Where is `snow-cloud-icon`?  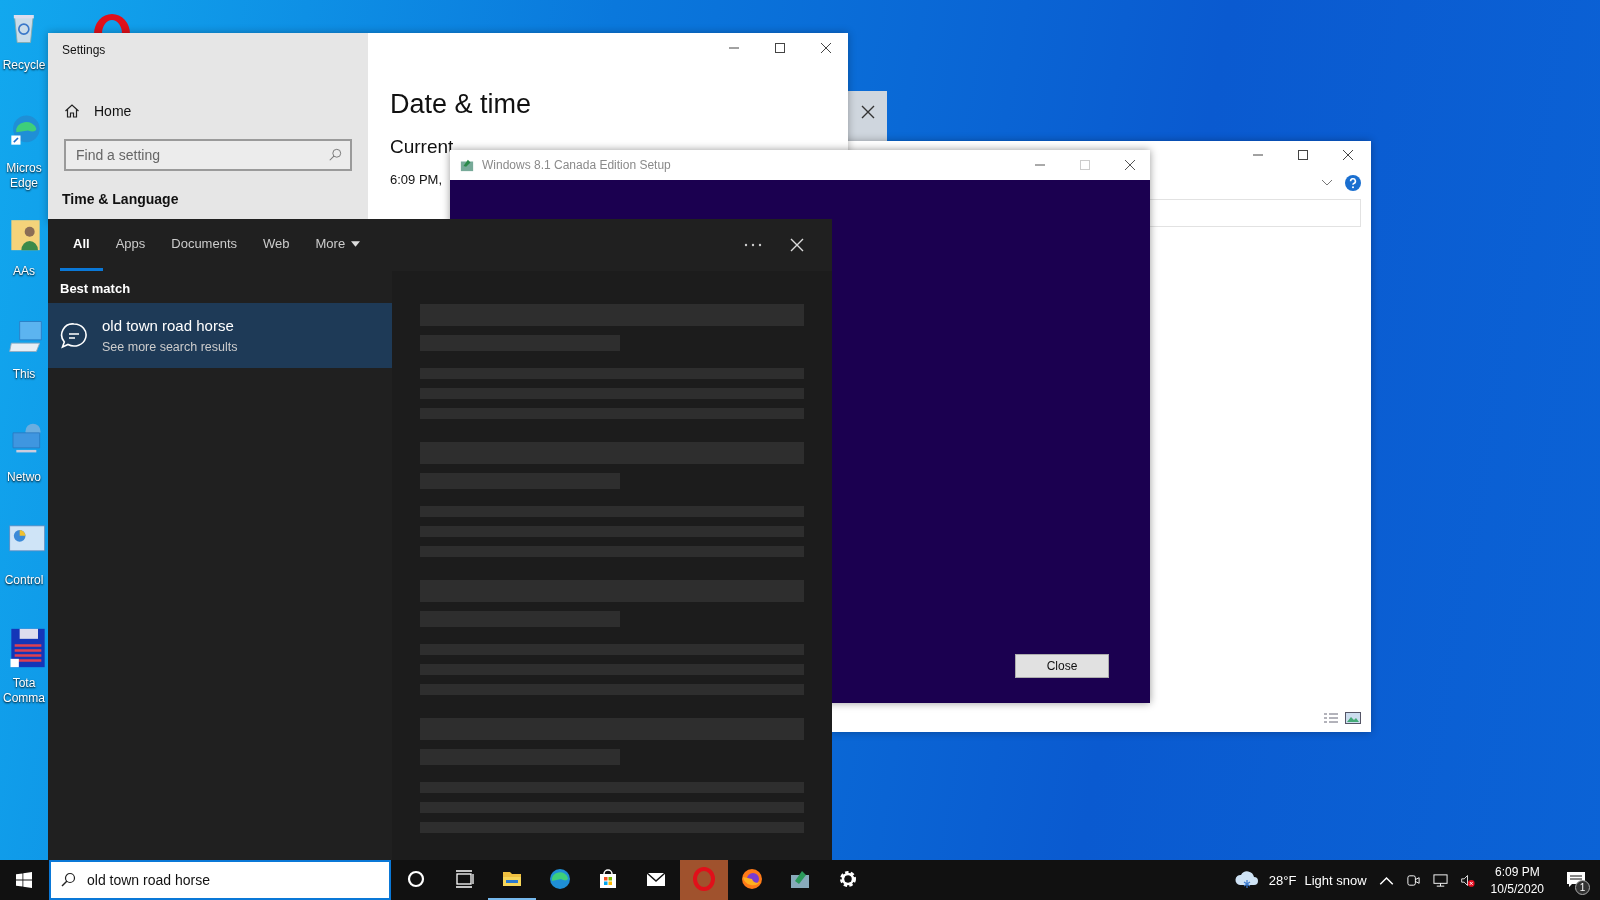 snow-cloud-icon is located at coordinates (1246, 880).